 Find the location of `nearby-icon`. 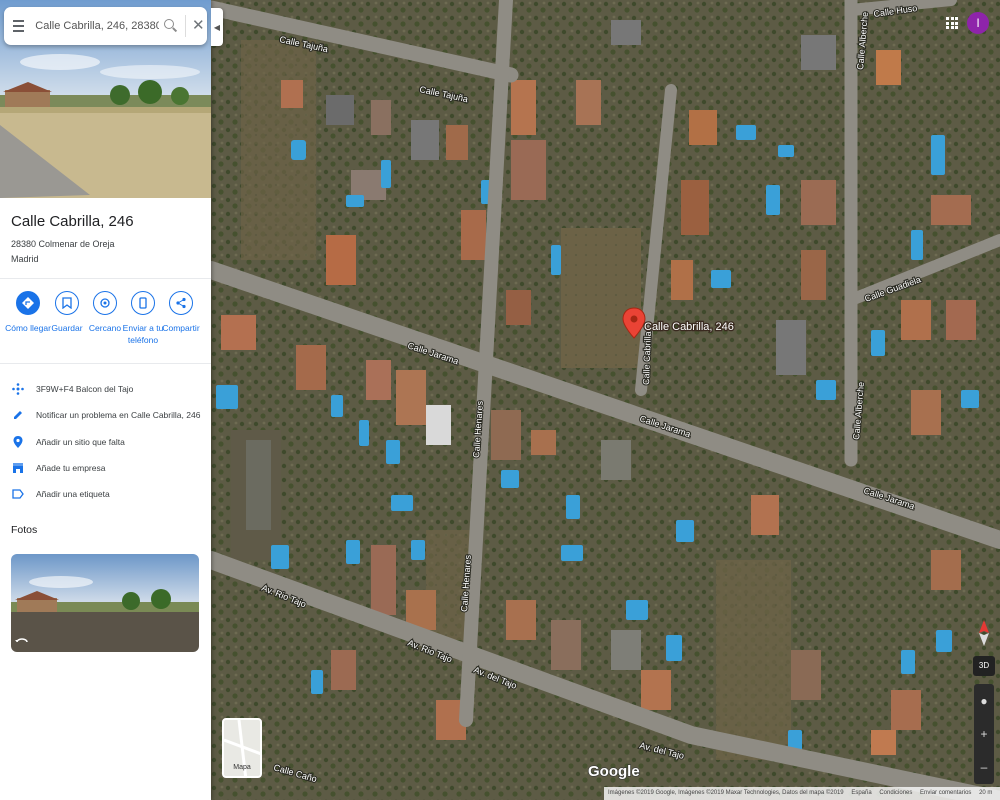

nearby-icon is located at coordinates (105, 303).